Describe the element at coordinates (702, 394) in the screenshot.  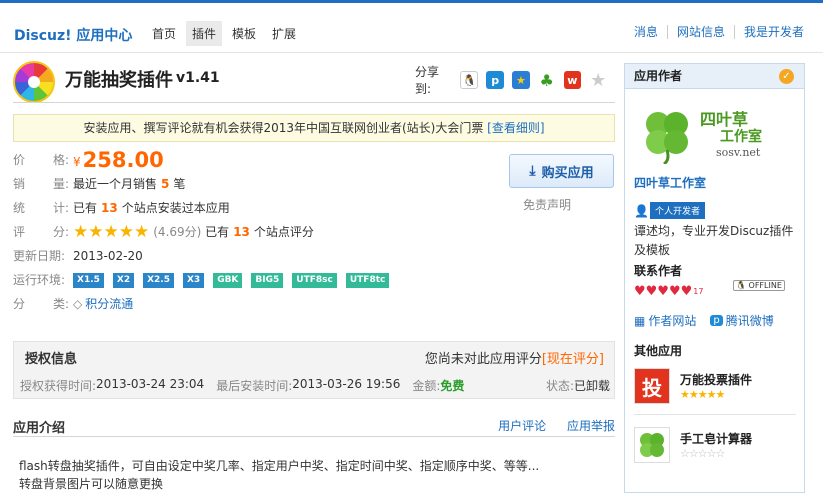
I see `other-app-stars: ★★★★★` at that location.